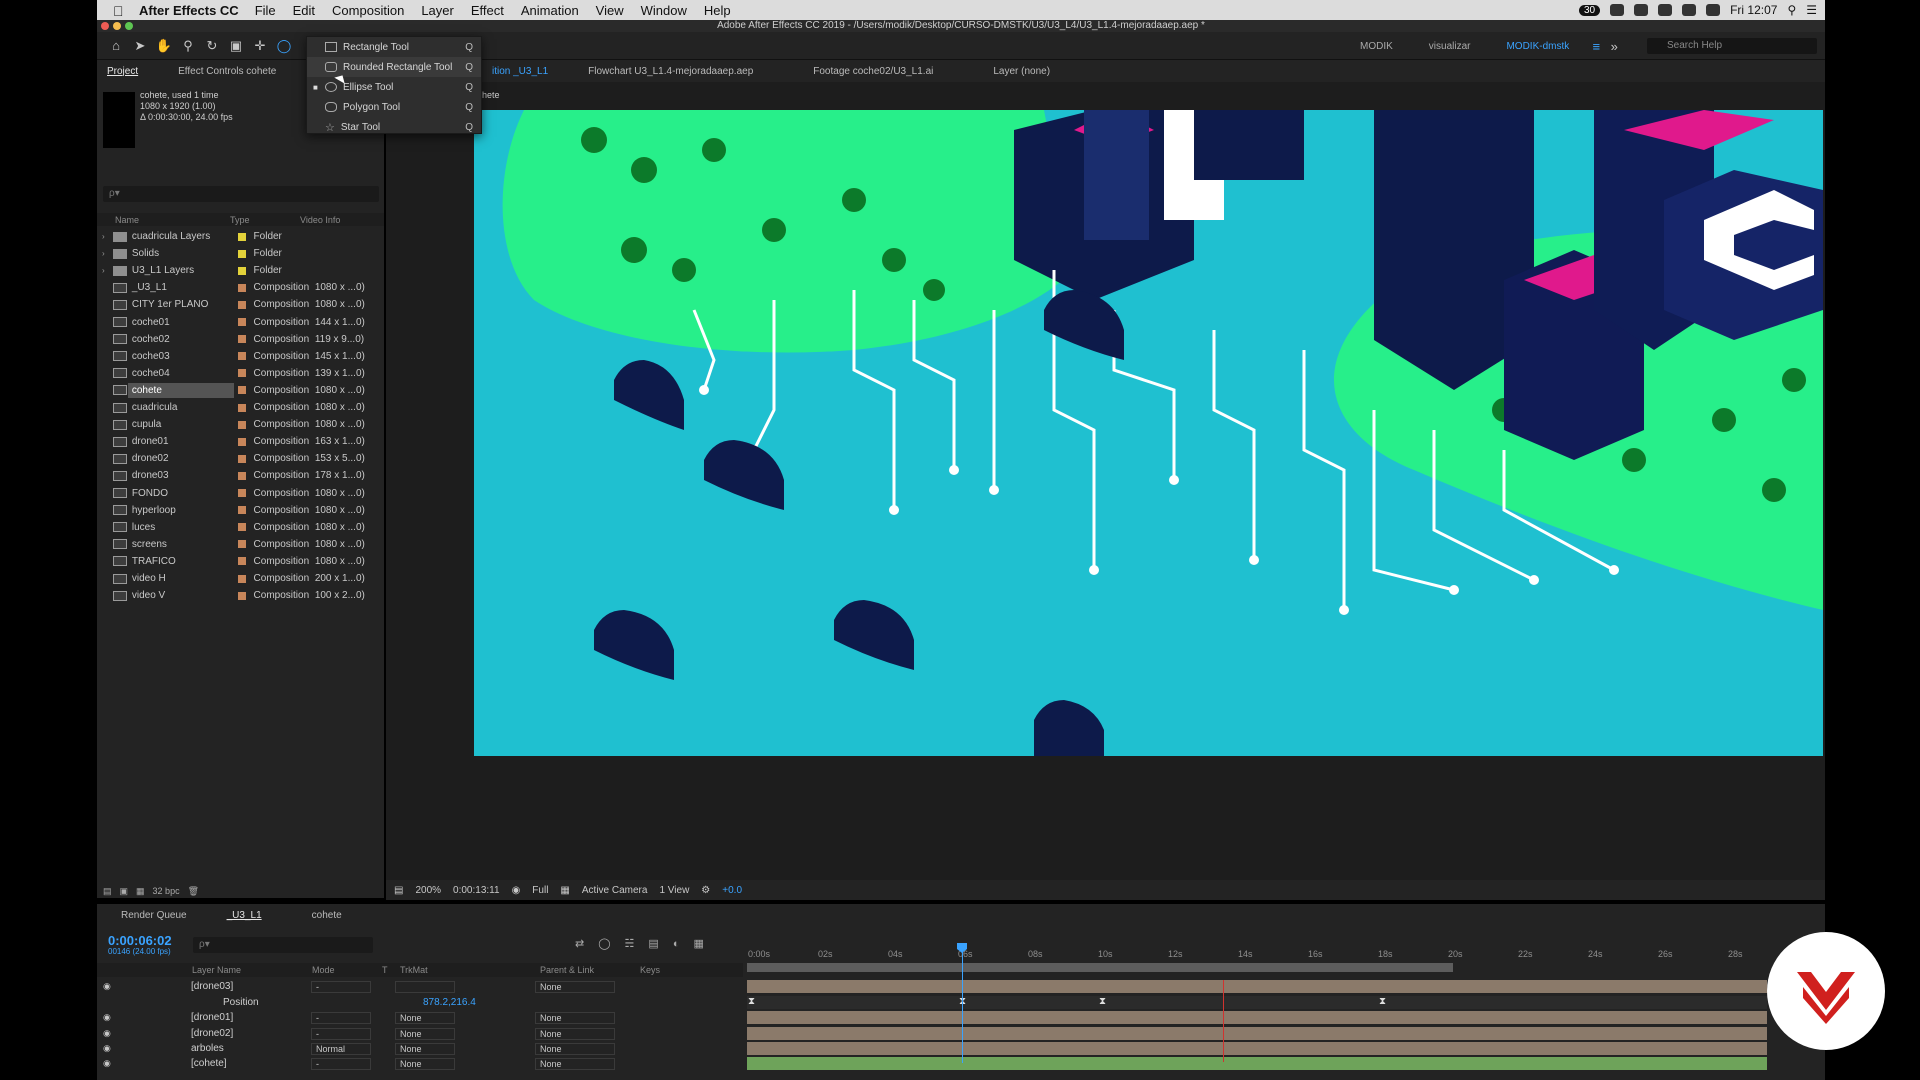 The image size is (1920, 1080). What do you see at coordinates (284, 46) in the screenshot?
I see `ellipse-tool-icon: ◯` at bounding box center [284, 46].